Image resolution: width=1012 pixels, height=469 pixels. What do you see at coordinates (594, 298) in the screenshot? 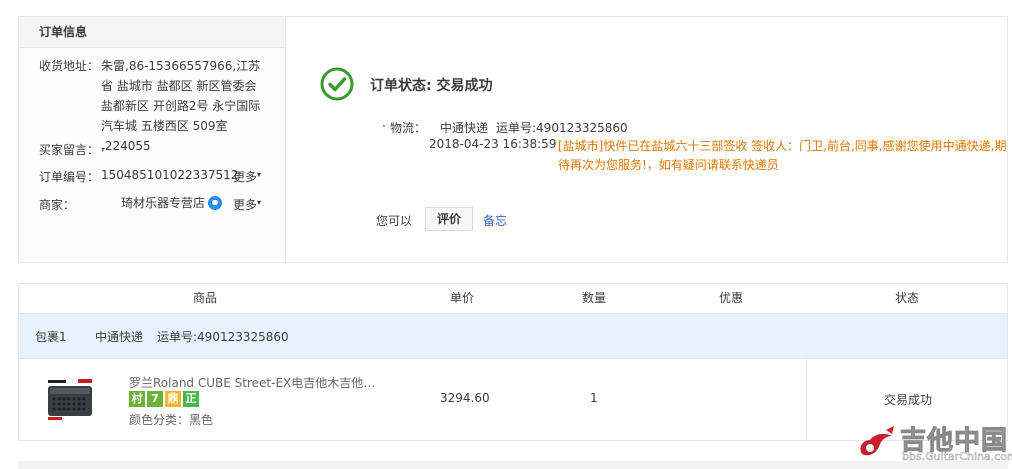
I see `header-quantity: 数量` at bounding box center [594, 298].